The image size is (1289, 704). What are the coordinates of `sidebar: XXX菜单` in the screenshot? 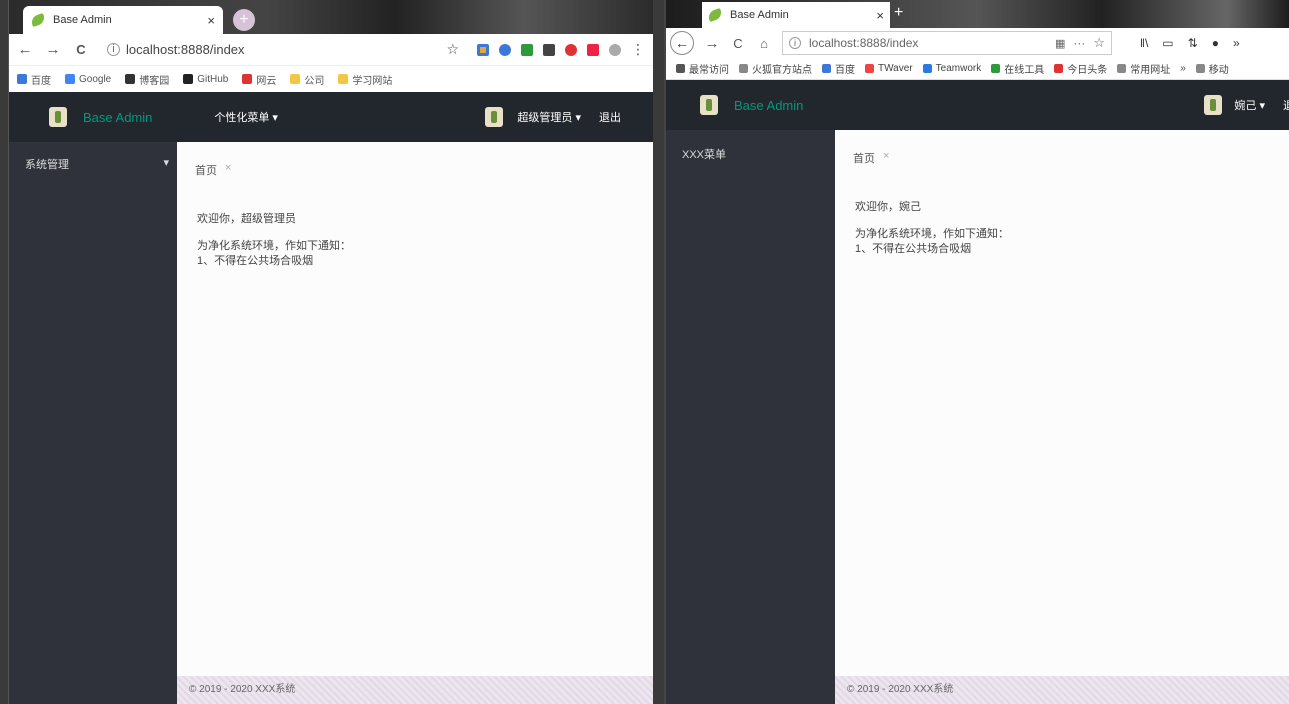 It's located at (750, 417).